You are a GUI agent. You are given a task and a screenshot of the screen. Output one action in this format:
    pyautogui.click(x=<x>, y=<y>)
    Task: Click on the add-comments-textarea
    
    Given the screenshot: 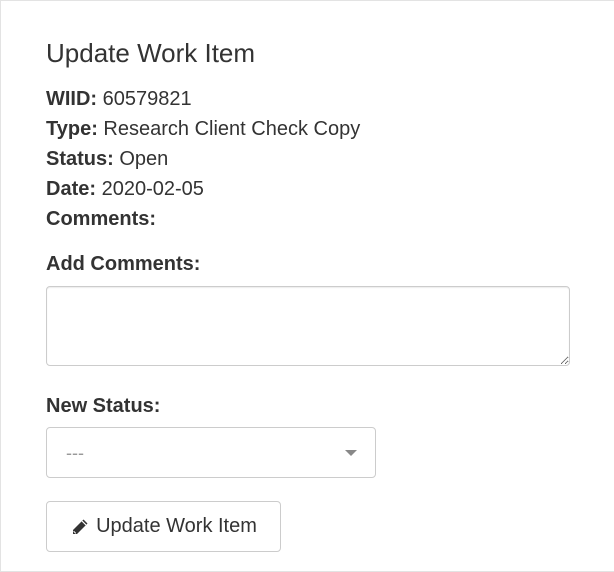 What is the action you would take?
    pyautogui.click(x=308, y=326)
    